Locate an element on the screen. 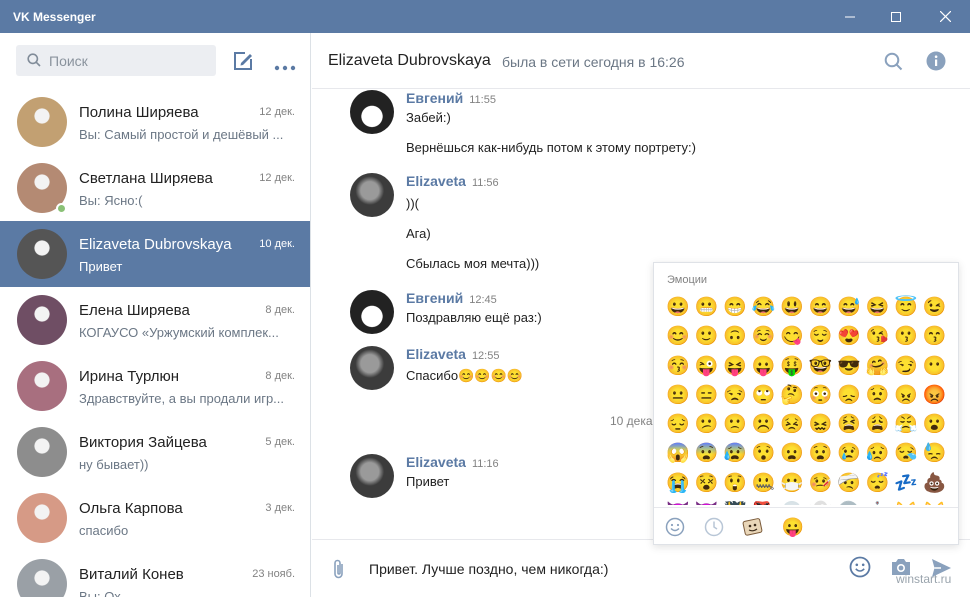 This screenshot has width=970, height=597. dialog-item: Elizaveta Dubrovskaya 10 дек. Привет is located at coordinates (155, 254).